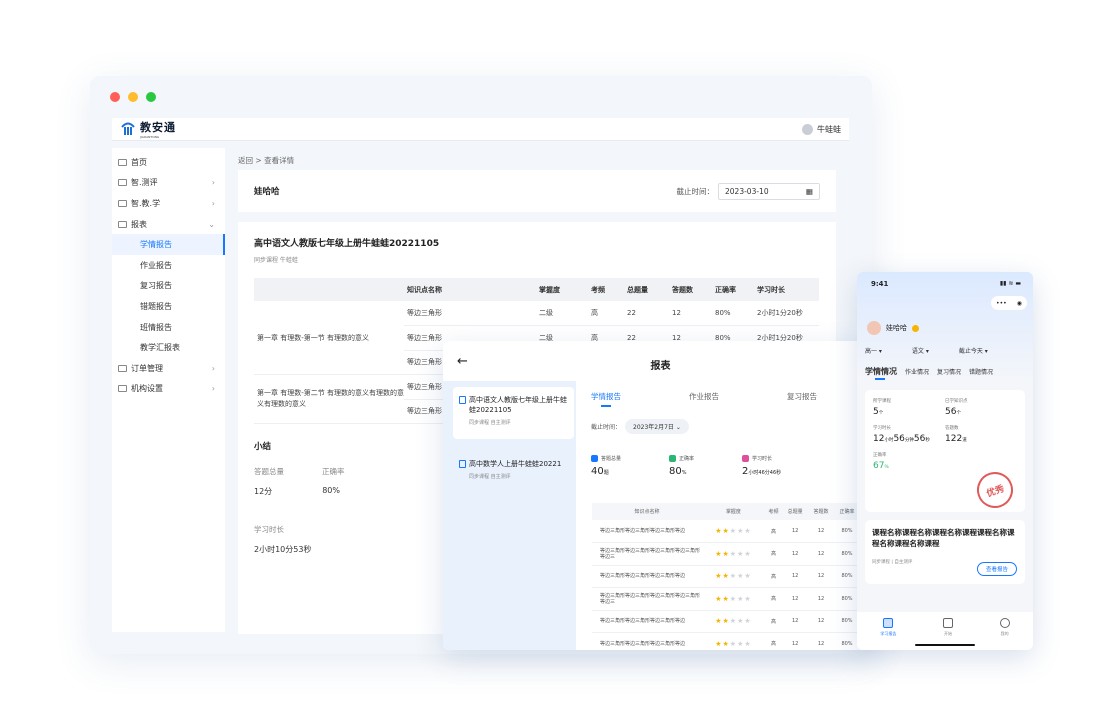 The image size is (1120, 720). I want to click on sidebar-item-homework-report: 作业报告, so click(168, 265).